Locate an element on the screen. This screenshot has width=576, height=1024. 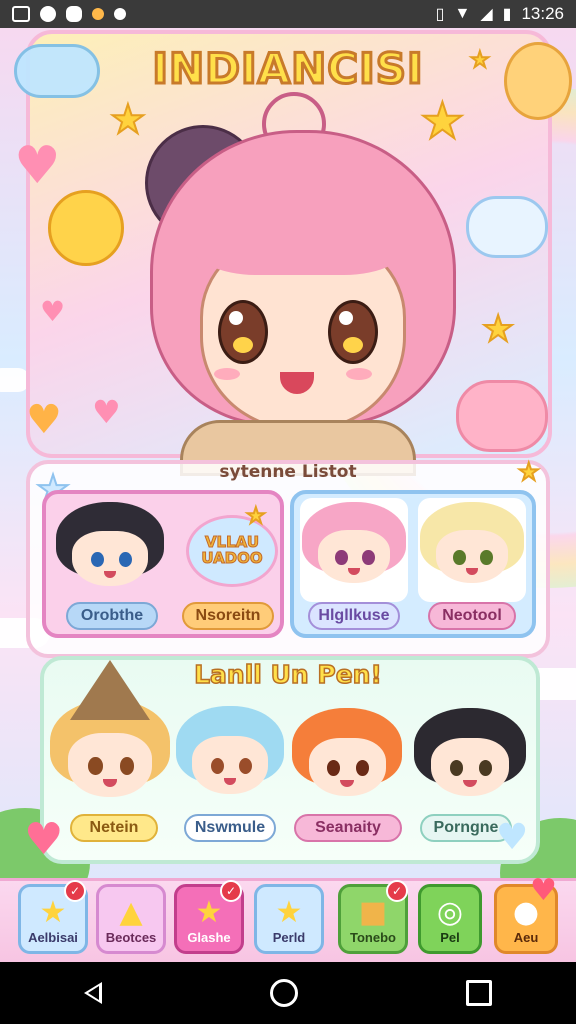
home-icon is located at coordinates (284, 993).